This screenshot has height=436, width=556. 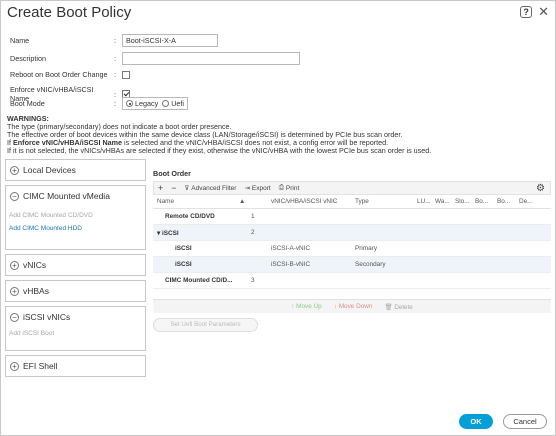 I want to click on help-icon: ?, so click(x=526, y=12).